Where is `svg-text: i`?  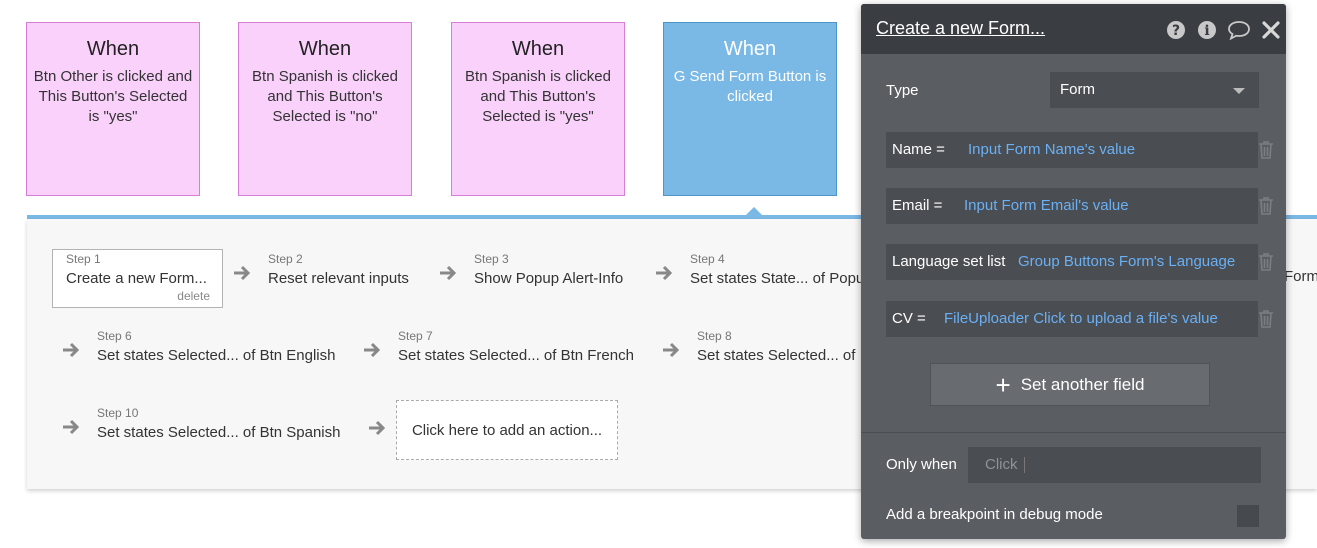 svg-text: i is located at coordinates (1206, 31).